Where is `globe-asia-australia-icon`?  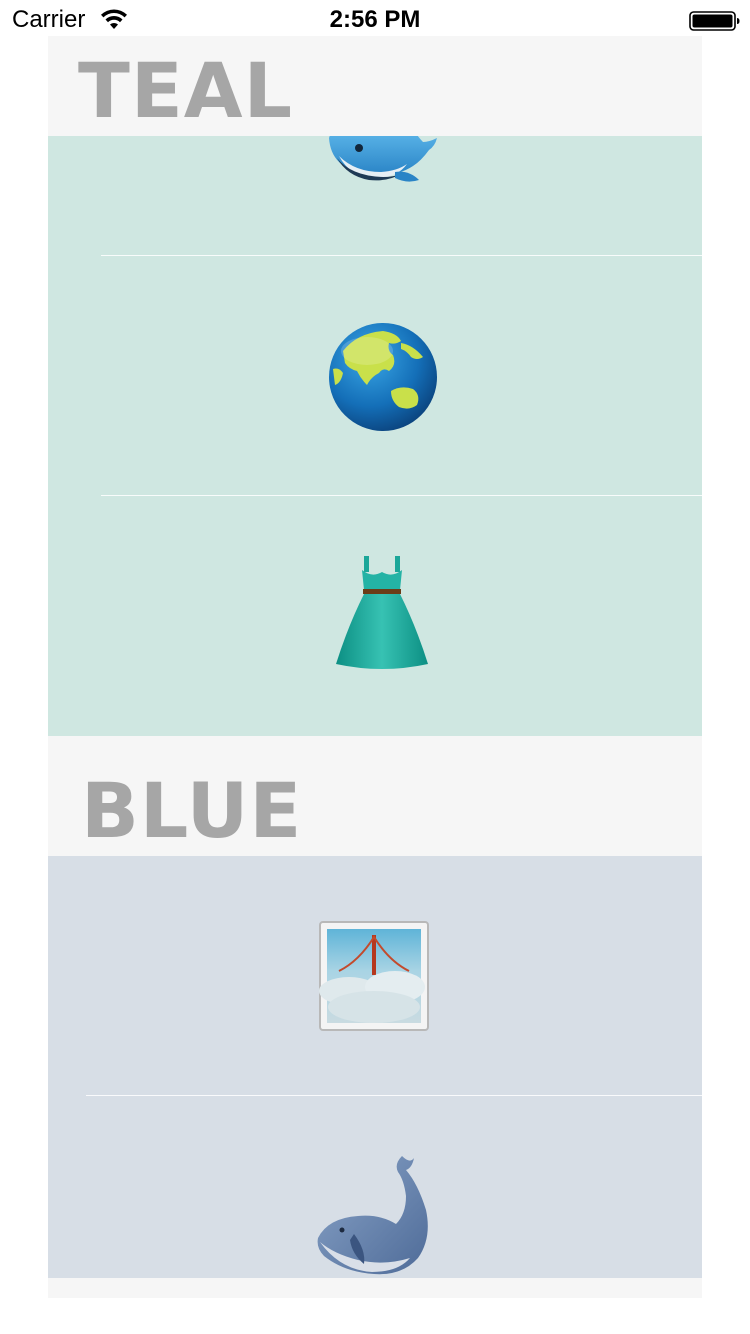 globe-asia-australia-icon is located at coordinates (383, 377).